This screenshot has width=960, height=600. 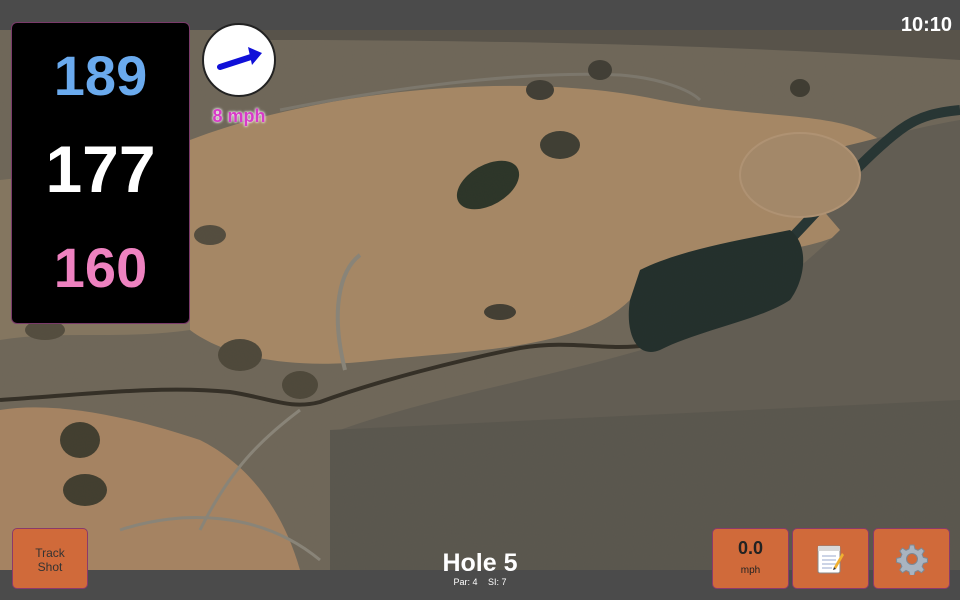 I want to click on middle-distance: 177, so click(x=100, y=169).